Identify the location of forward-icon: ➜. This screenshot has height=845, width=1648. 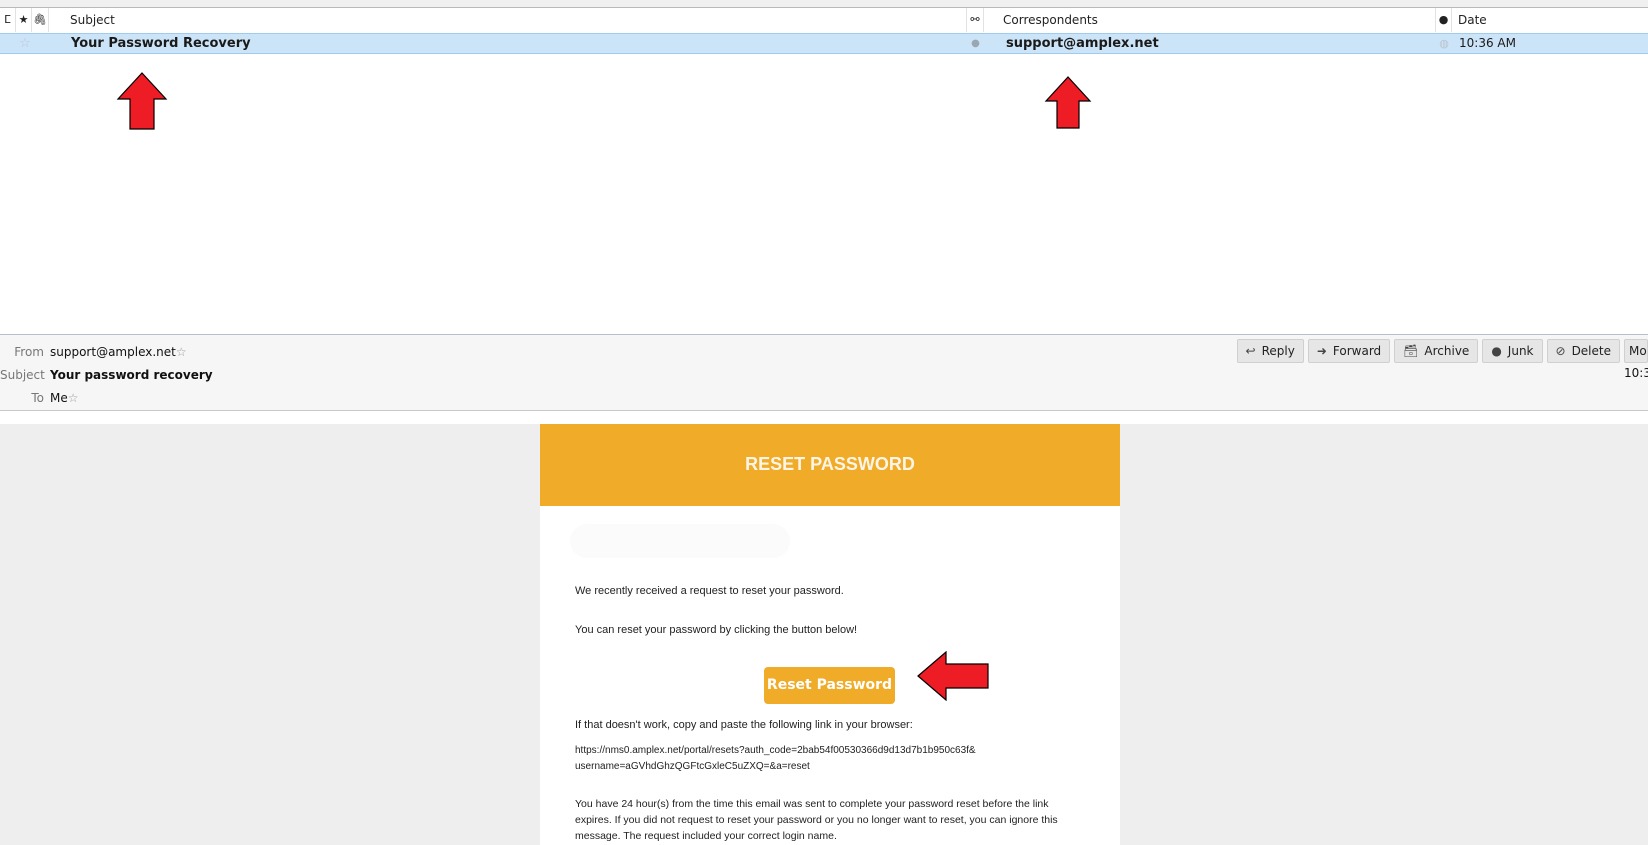
(1321, 351).